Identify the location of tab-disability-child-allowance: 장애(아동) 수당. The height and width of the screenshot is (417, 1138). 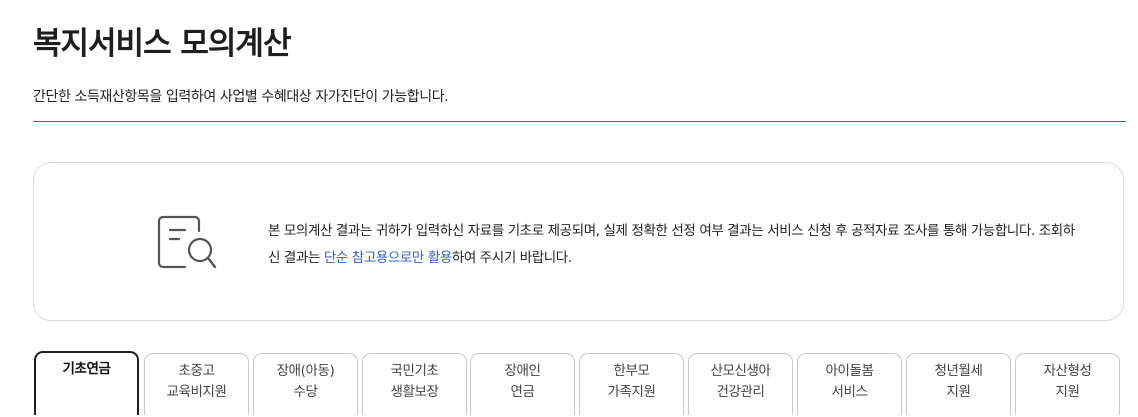
(305, 384).